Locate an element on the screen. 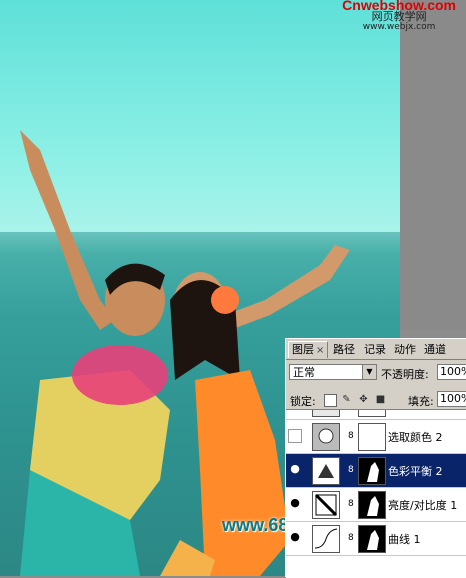  tab-history: 记录 is located at coordinates (375, 350).